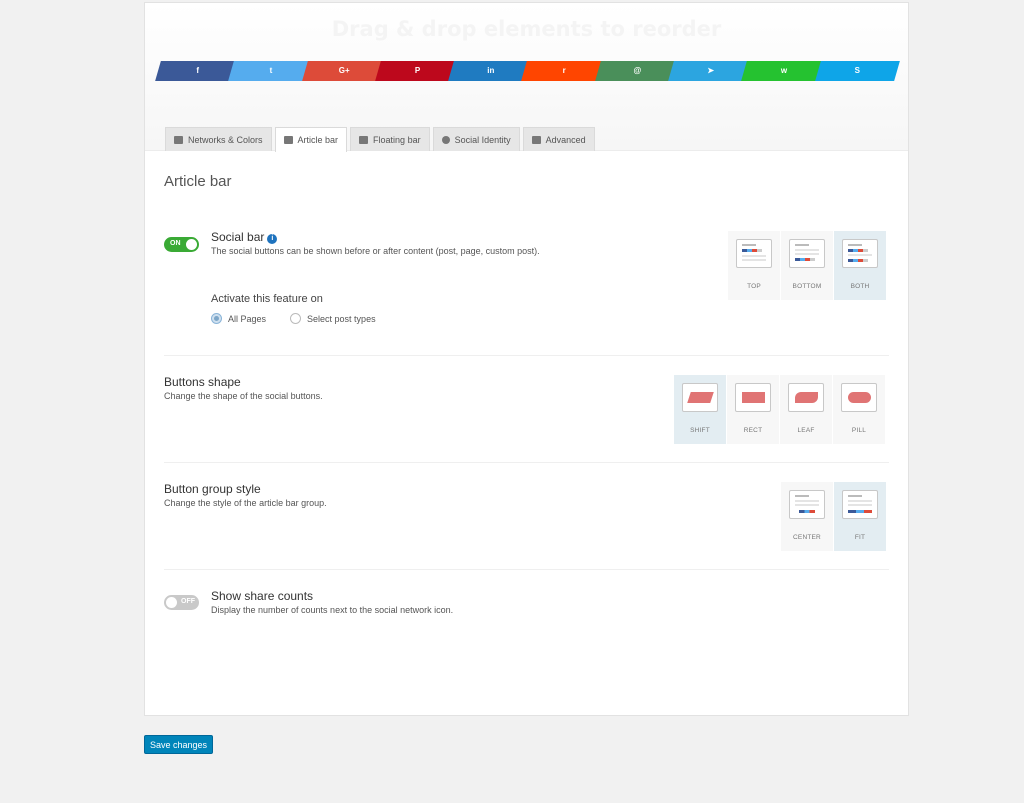 The width and height of the screenshot is (1024, 803). Describe the element at coordinates (243, 396) in the screenshot. I see `buttons-shape-description: Change the shape of the social buttons.` at that location.